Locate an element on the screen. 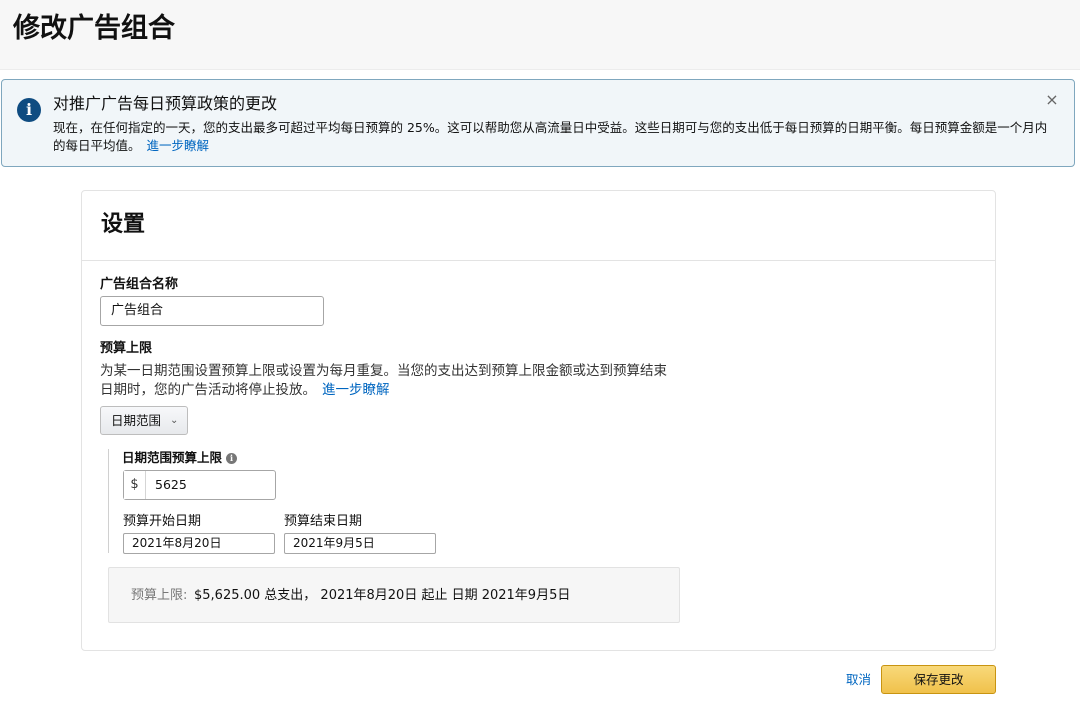 The height and width of the screenshot is (714, 1080). currency-symbol: $ is located at coordinates (135, 485).